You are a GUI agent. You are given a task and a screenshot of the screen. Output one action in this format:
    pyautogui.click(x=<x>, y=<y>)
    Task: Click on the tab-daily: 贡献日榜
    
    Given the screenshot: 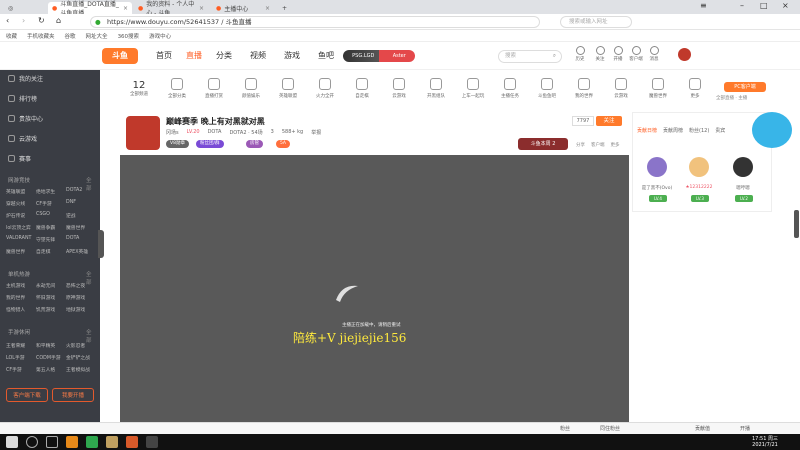 What is the action you would take?
    pyautogui.click(x=647, y=130)
    